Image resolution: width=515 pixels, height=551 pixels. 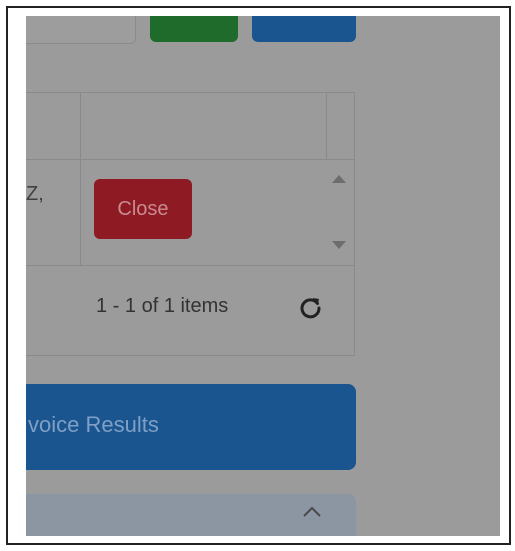 I want to click on close-button: Close, so click(x=143, y=209).